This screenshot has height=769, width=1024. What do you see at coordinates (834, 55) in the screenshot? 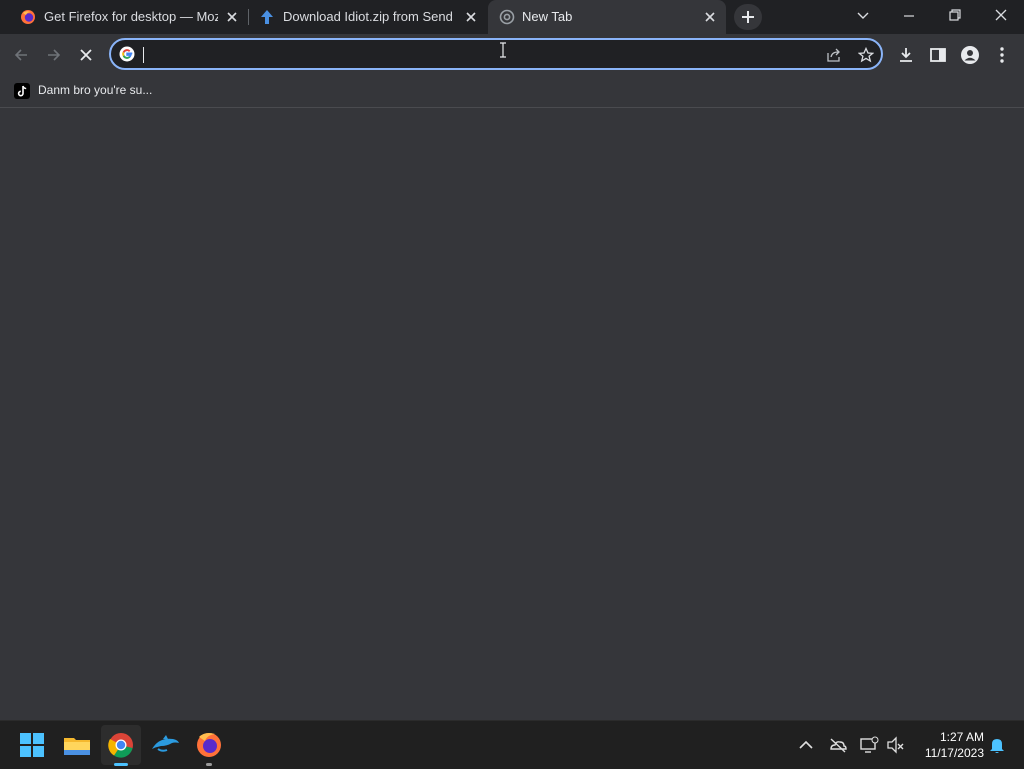
I see `share-icon` at bounding box center [834, 55].